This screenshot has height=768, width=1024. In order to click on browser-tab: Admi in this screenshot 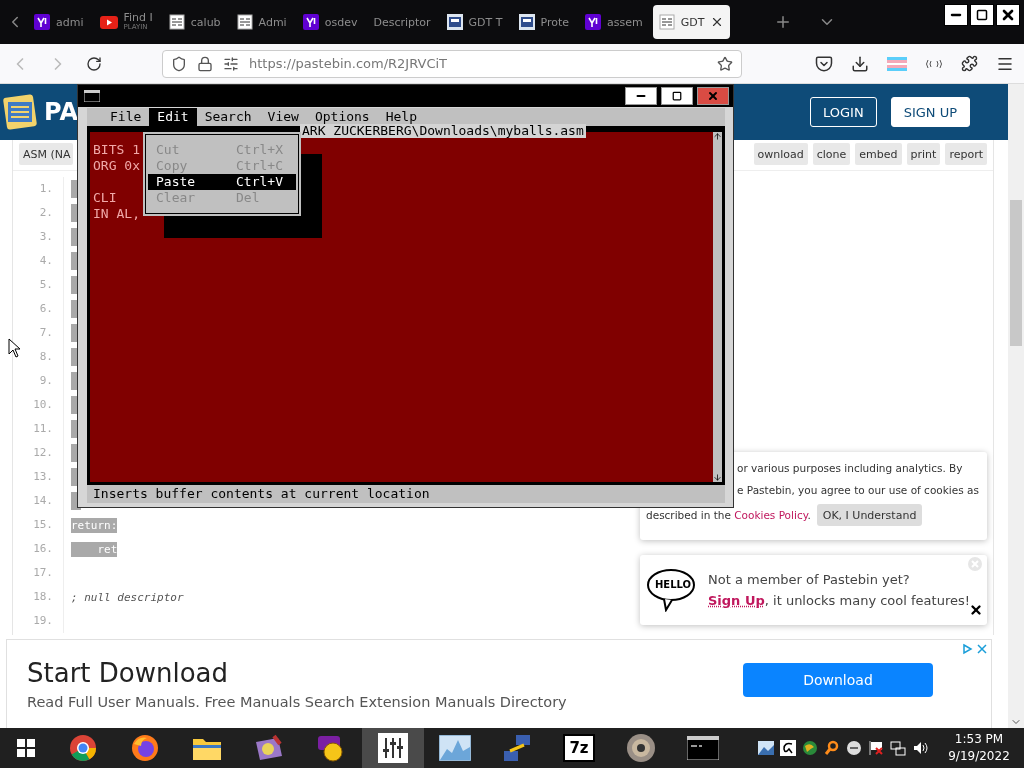, I will do `click(261, 22)`.